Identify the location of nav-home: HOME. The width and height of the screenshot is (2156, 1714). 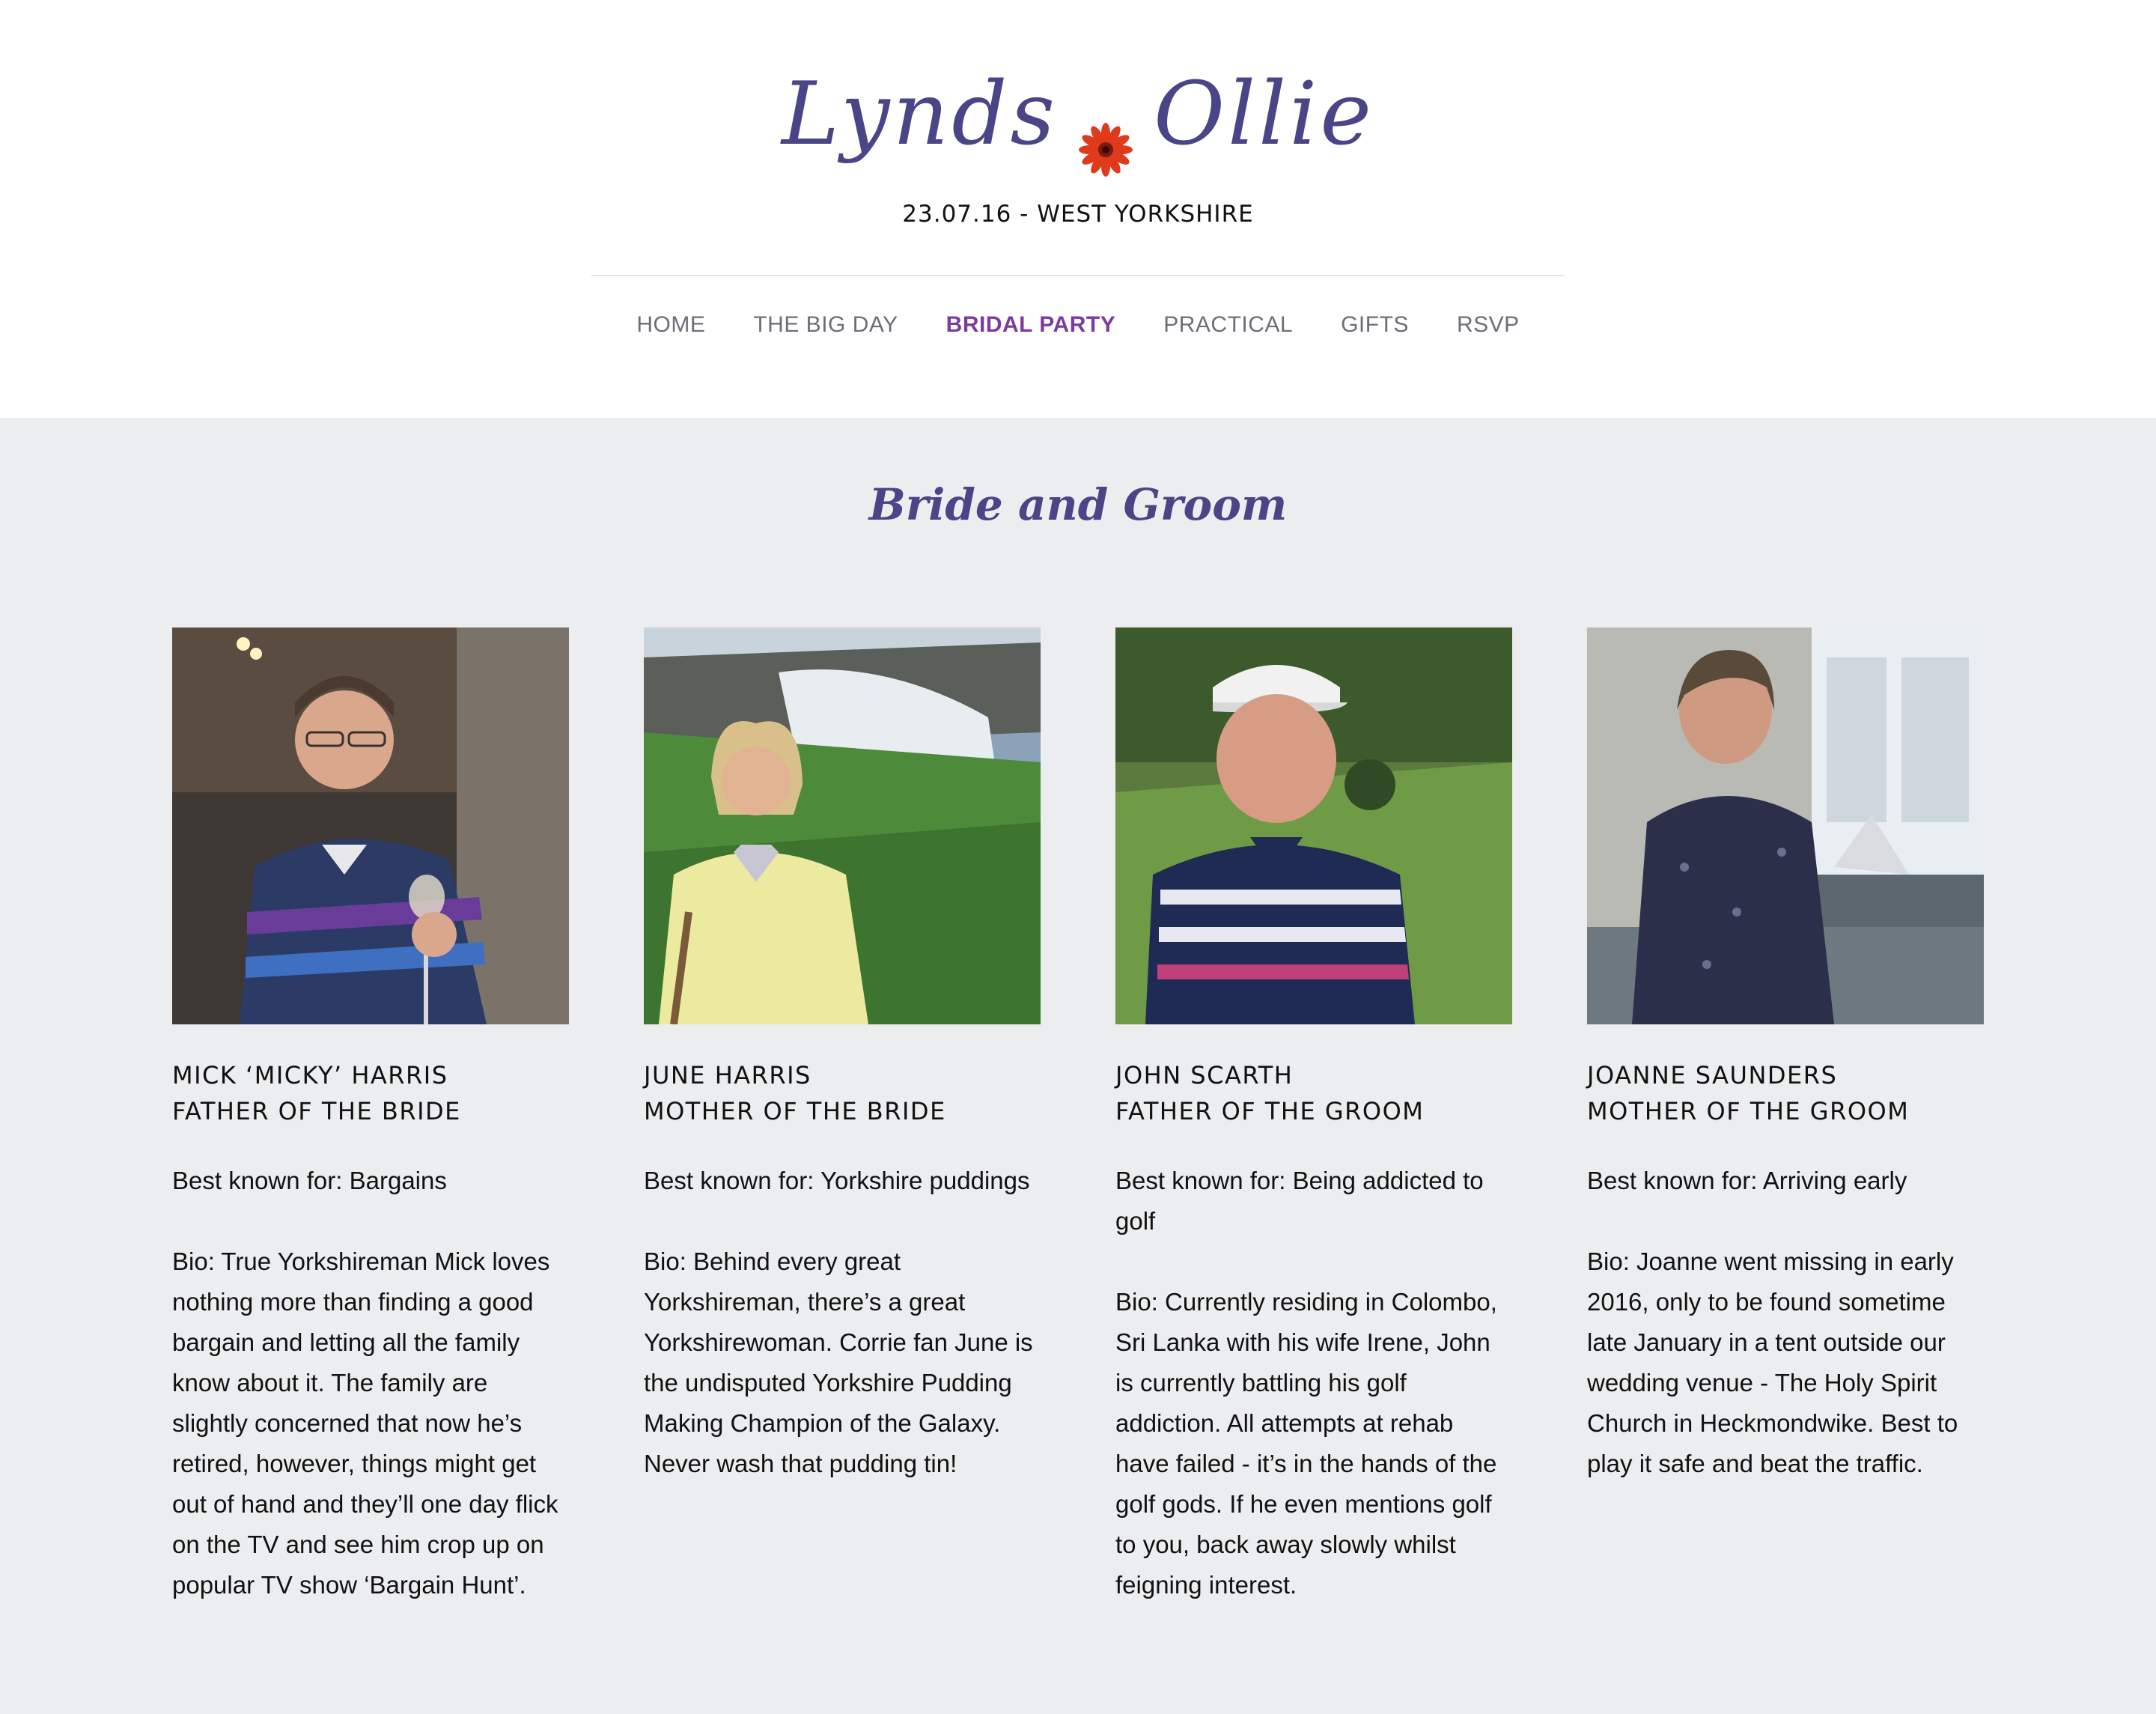
(670, 325).